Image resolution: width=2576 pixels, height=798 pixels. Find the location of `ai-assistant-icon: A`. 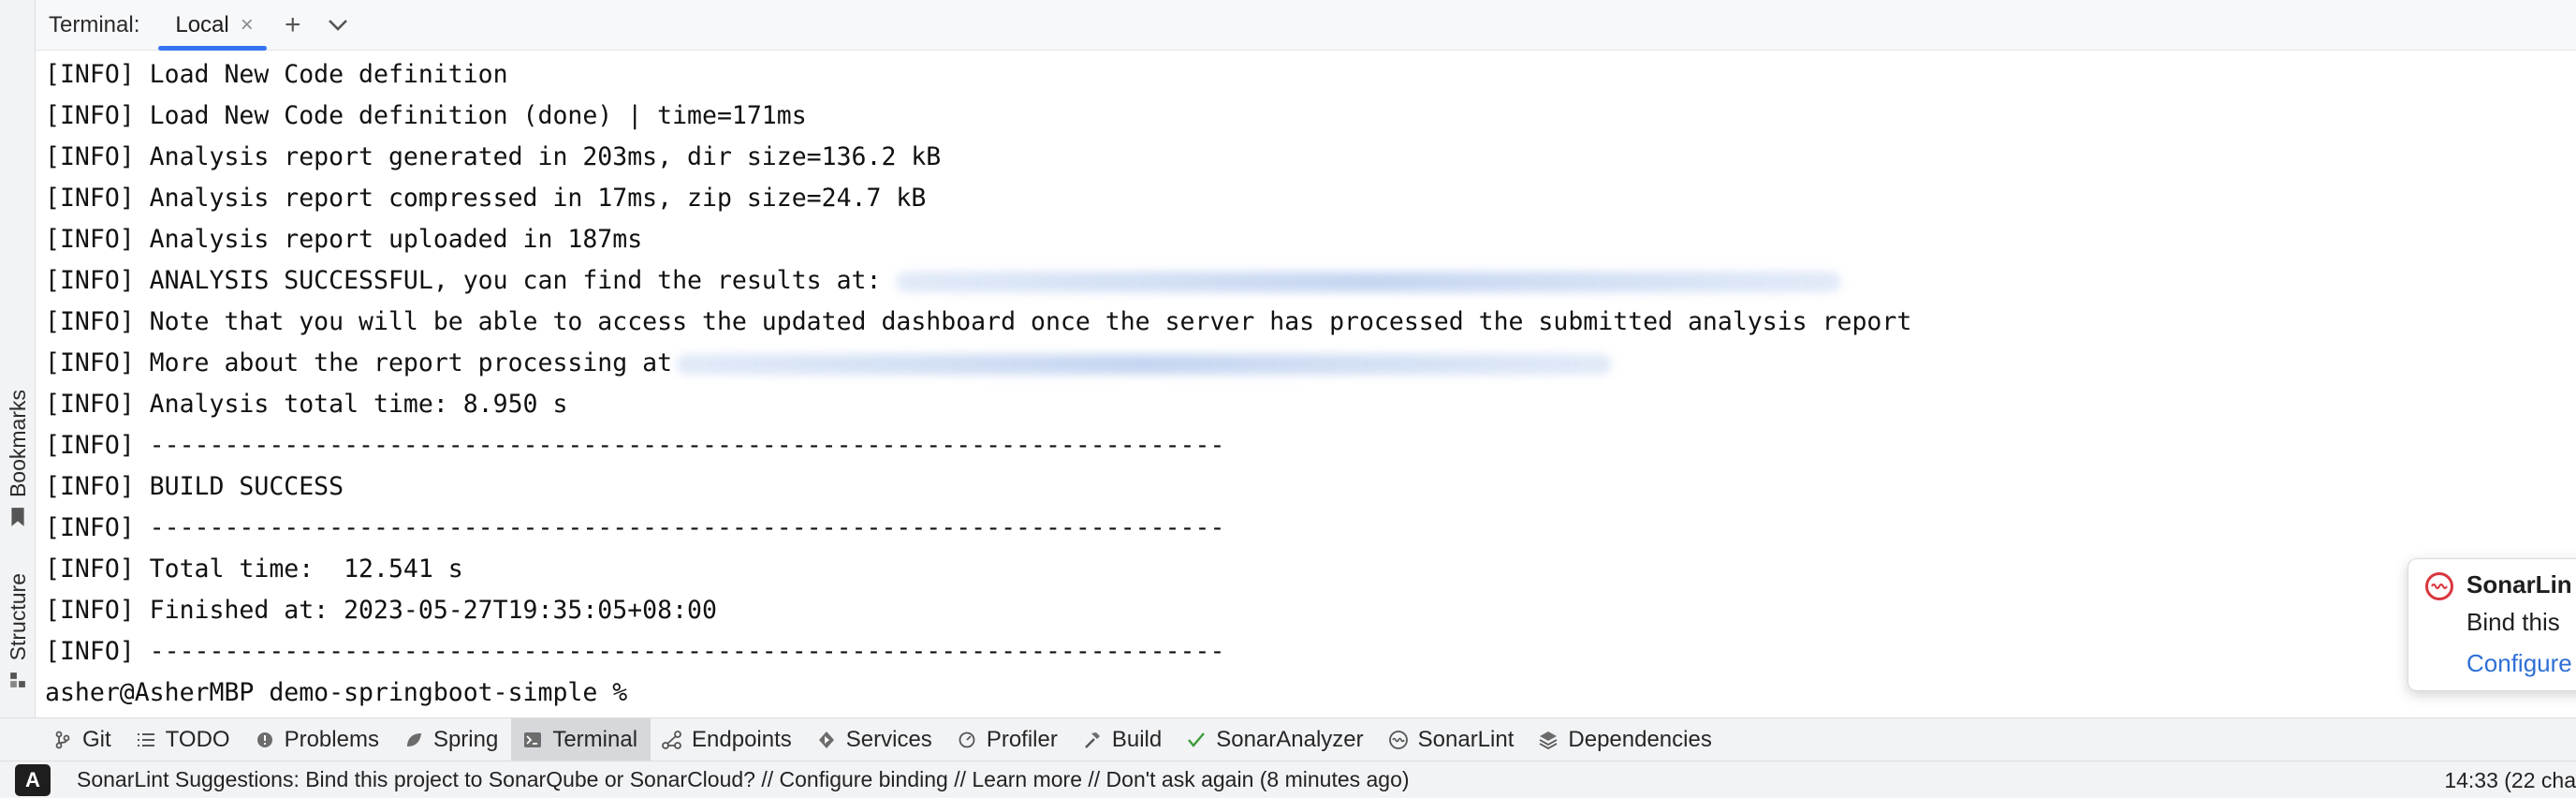

ai-assistant-icon: A is located at coordinates (33, 779).